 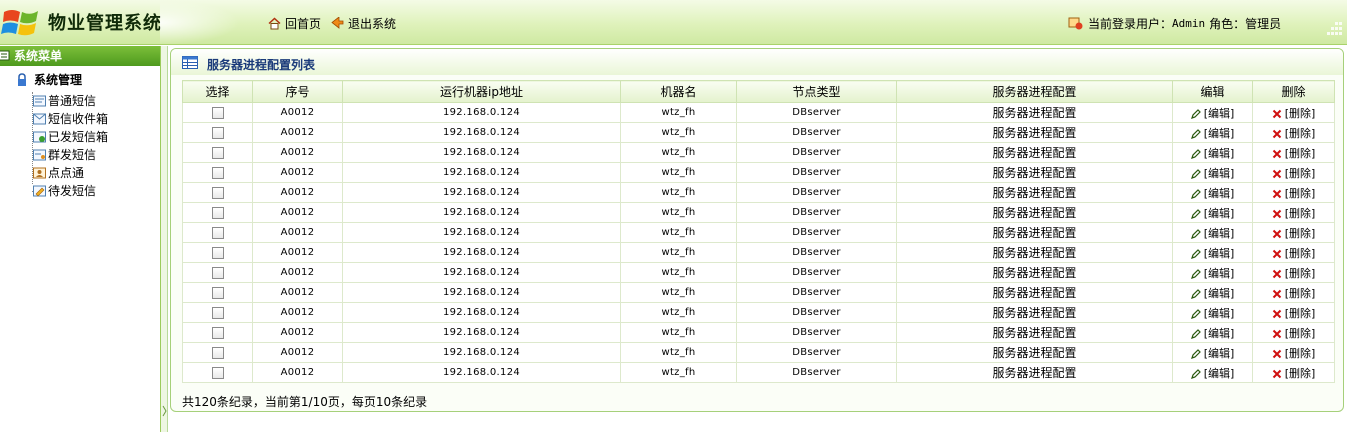 What do you see at coordinates (1334, 28) in the screenshot?
I see `decorative-dots-icon` at bounding box center [1334, 28].